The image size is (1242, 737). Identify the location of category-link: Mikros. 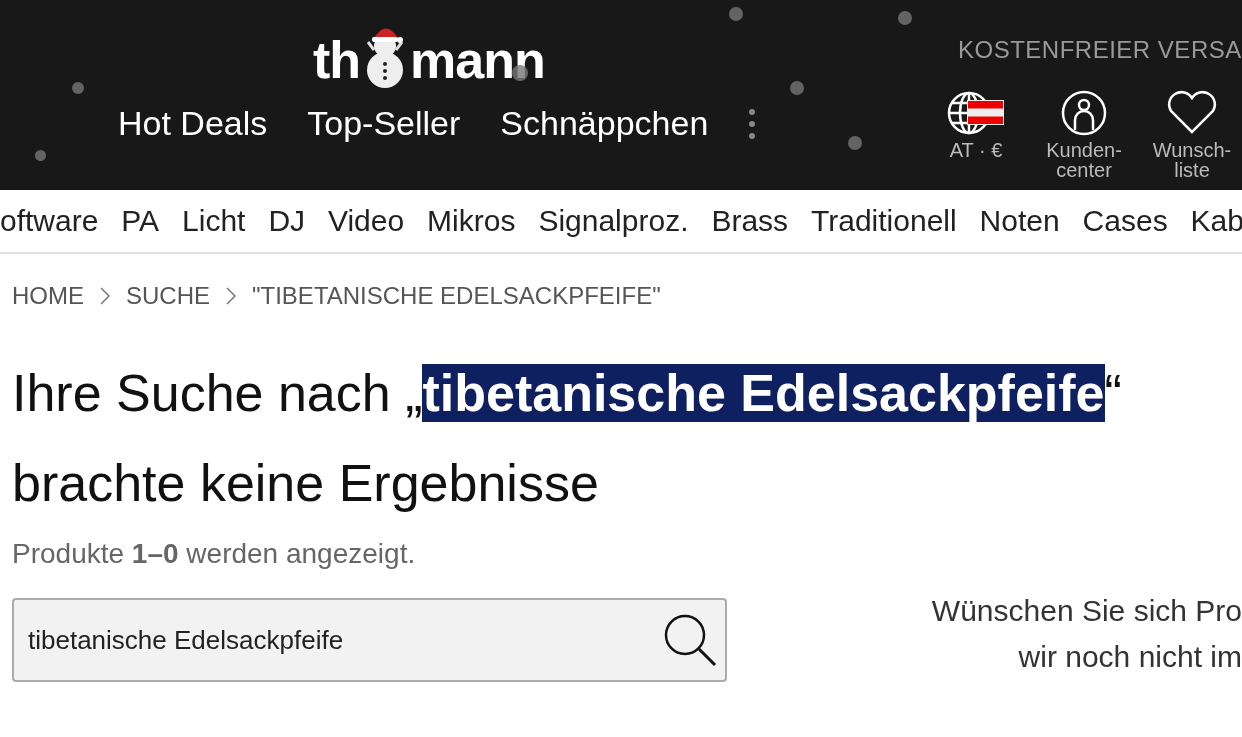
(471, 221).